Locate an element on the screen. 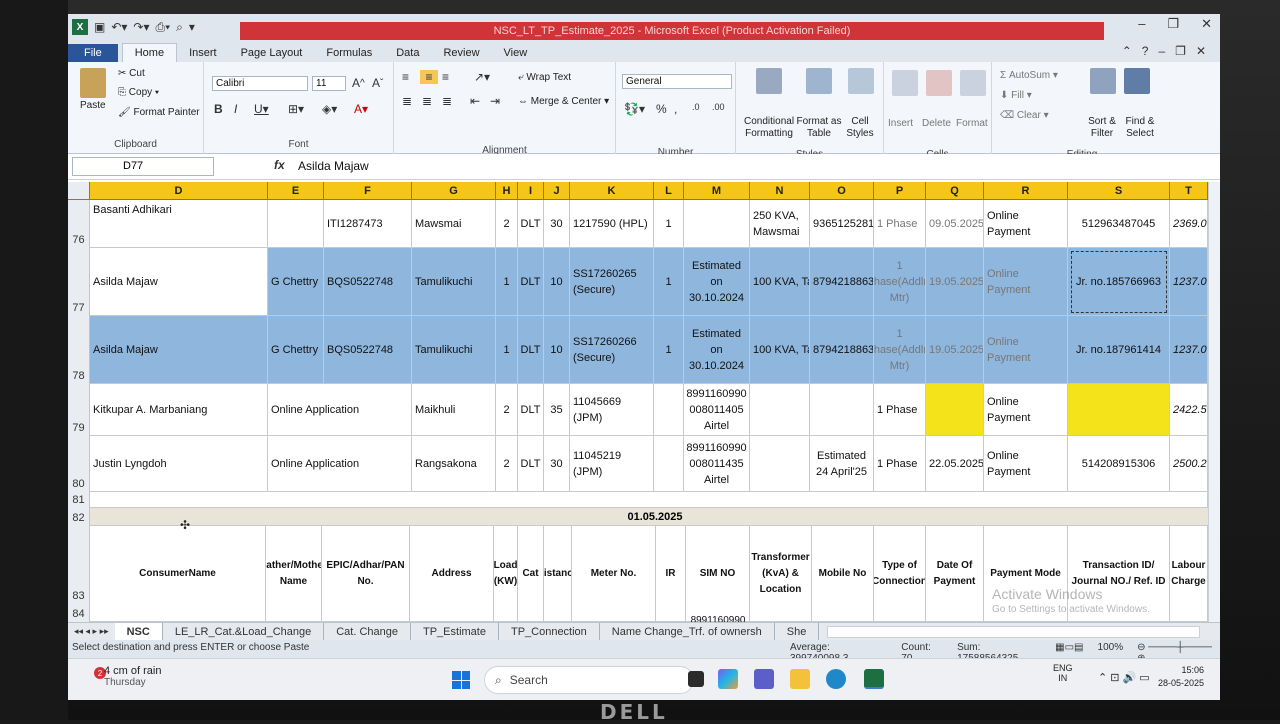  copy-button: ⎘ Copy ▾ is located at coordinates (138, 92).